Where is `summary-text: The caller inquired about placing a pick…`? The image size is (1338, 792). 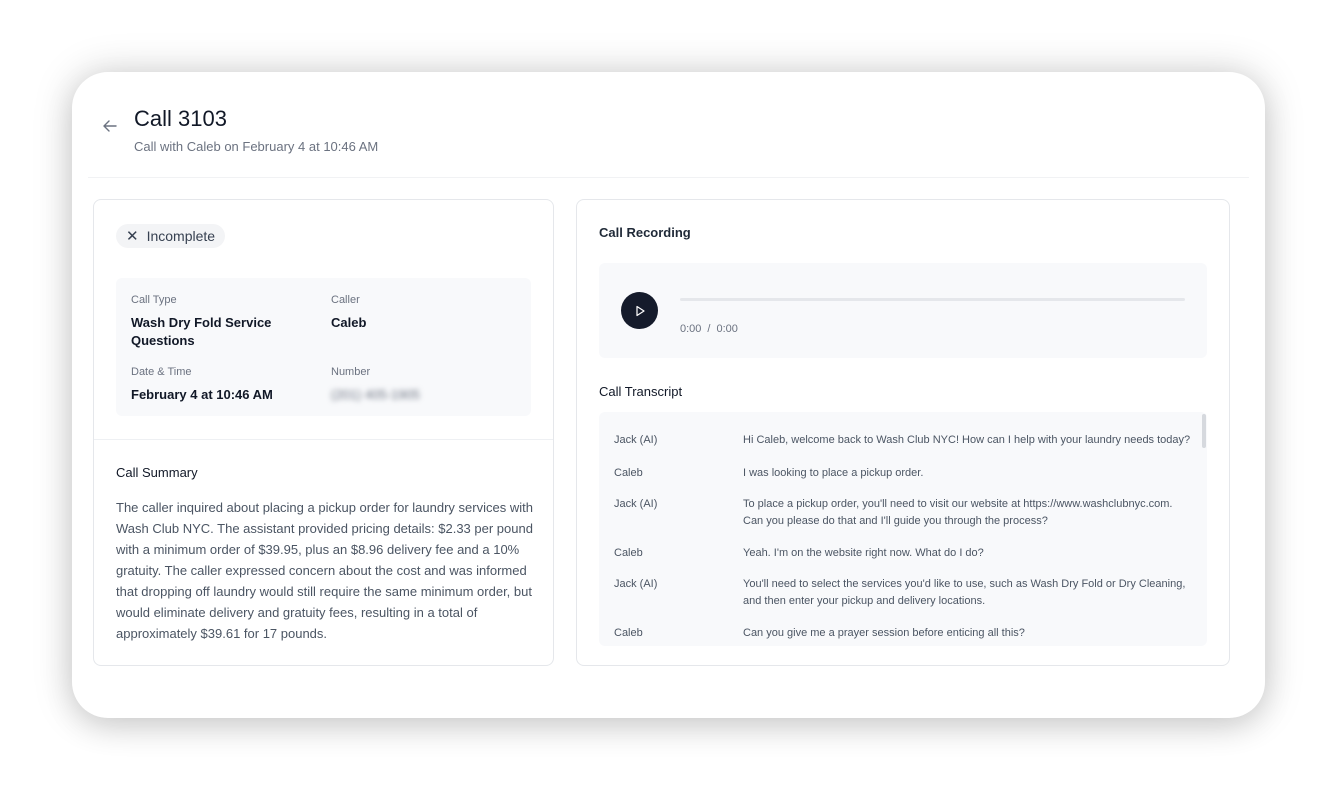
summary-text: The caller inquired about placing a pick… is located at coordinates (324, 570).